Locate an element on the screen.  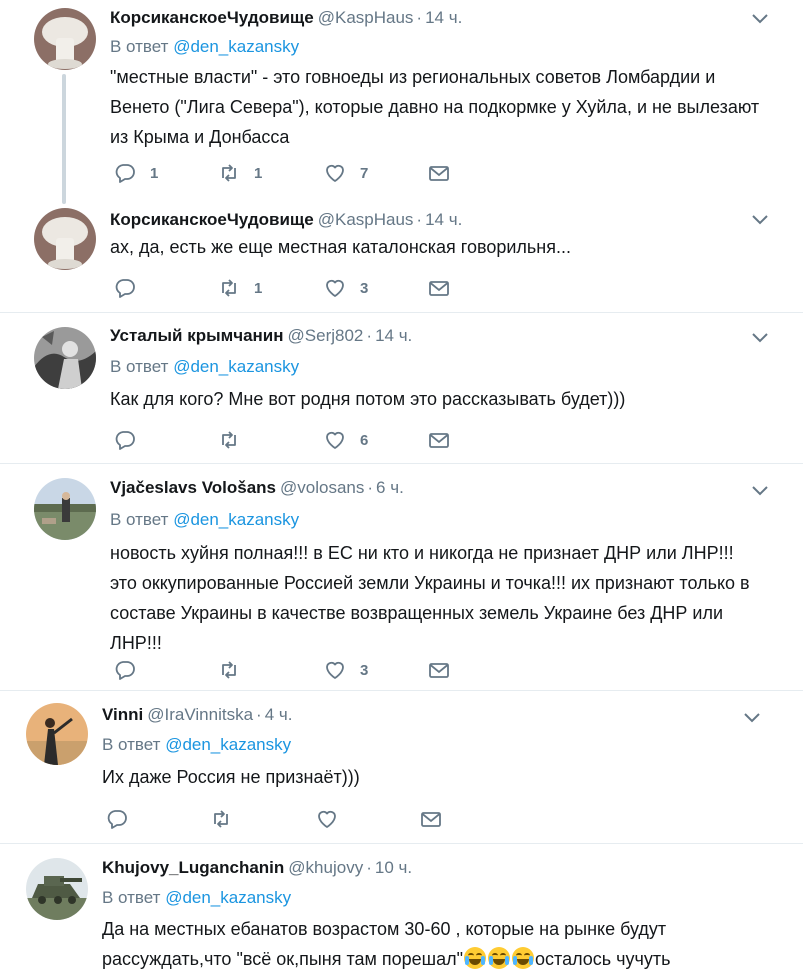
display-name: Khujovy_Luganchanin is located at coordinates (193, 867).